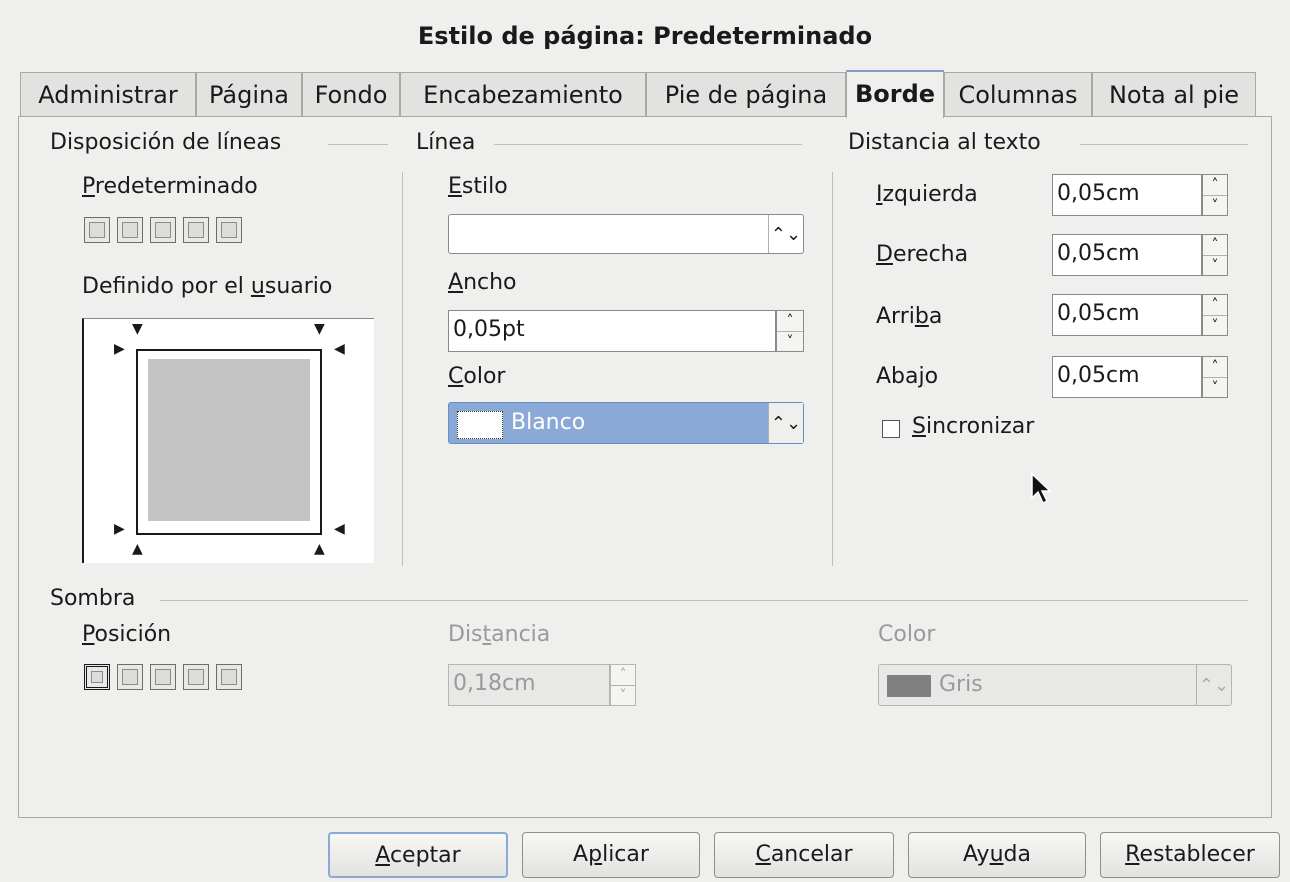 This screenshot has height=882, width=1290. What do you see at coordinates (1018, 94) in the screenshot?
I see `tab-columnas: Columnas` at bounding box center [1018, 94].